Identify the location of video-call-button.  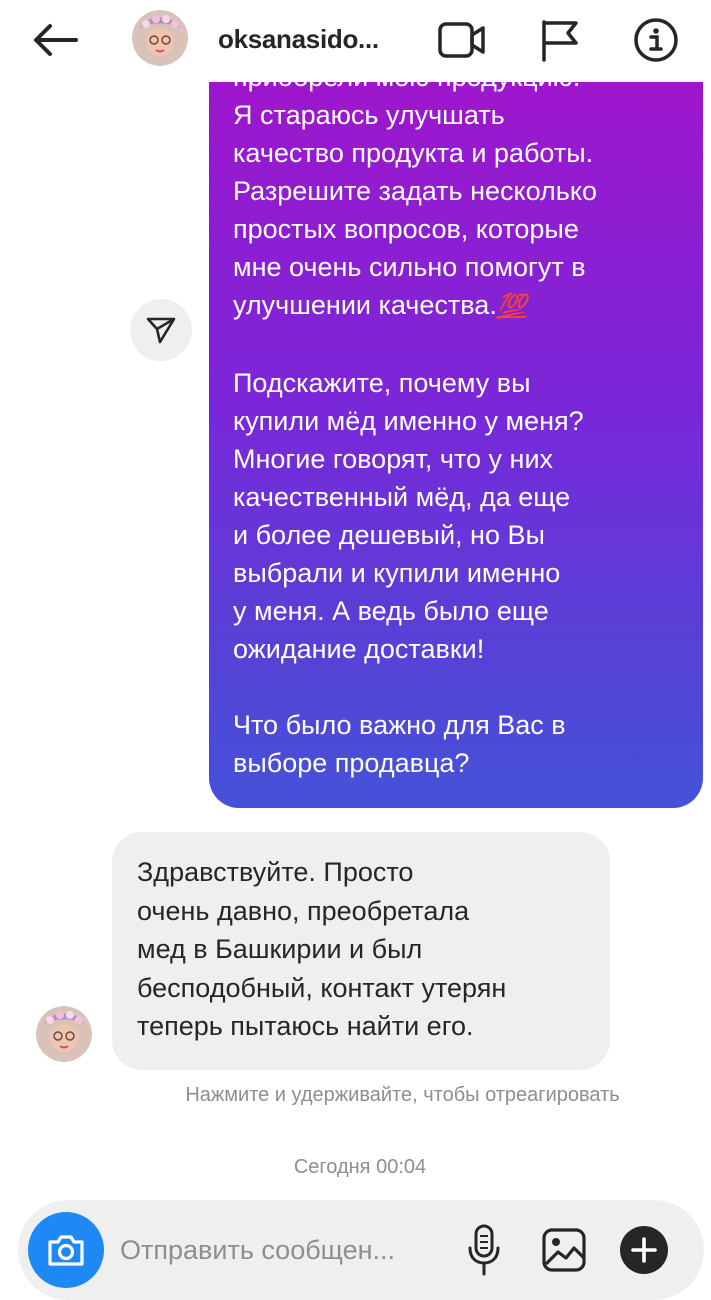
(462, 40).